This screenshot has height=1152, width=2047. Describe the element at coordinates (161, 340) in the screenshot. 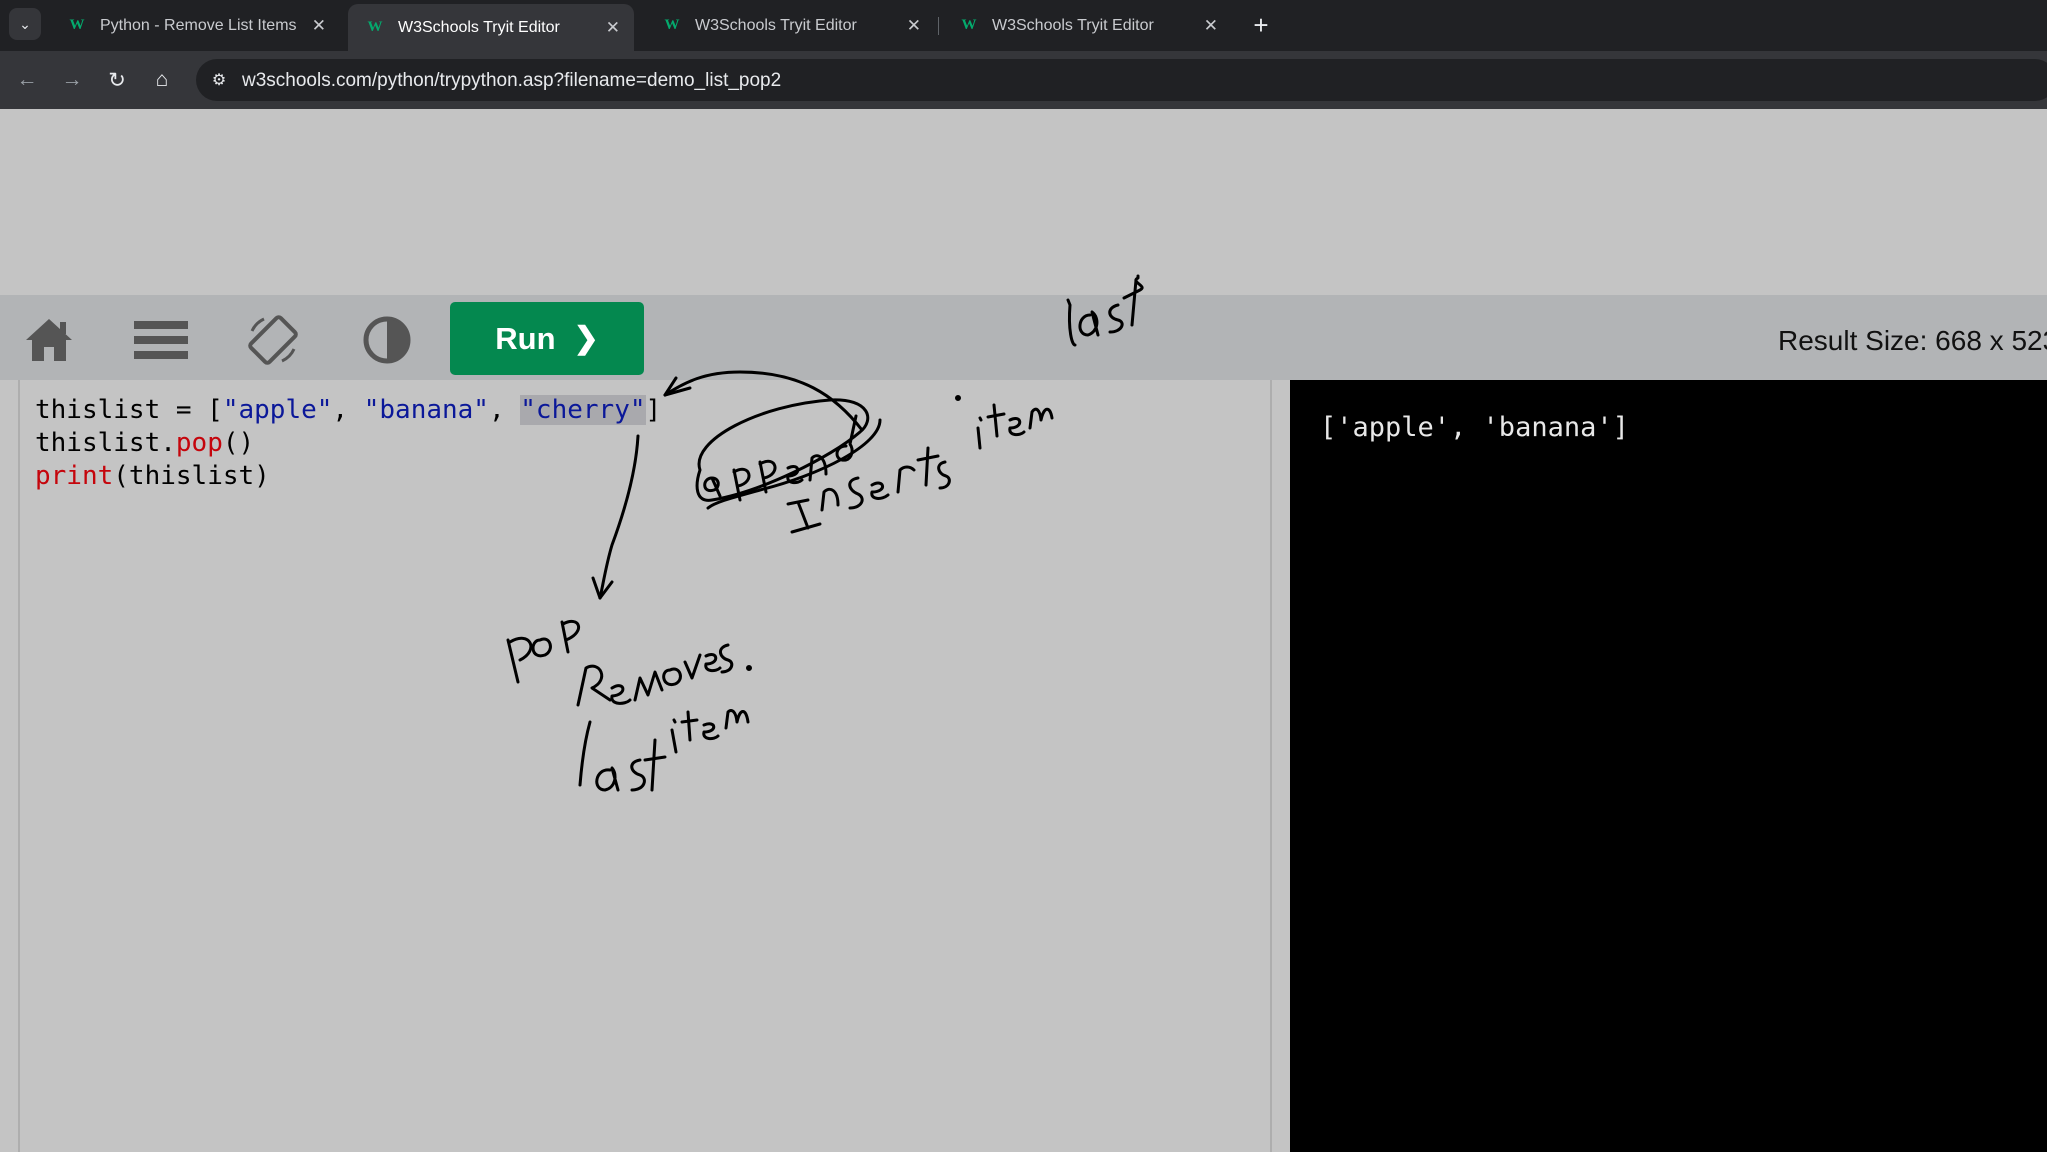

I see `menu-icon` at that location.